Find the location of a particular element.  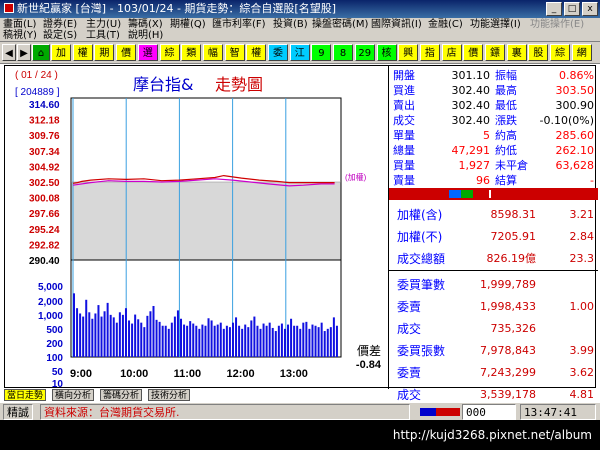

menu-item: 工具(T) is located at coordinates (103, 35).